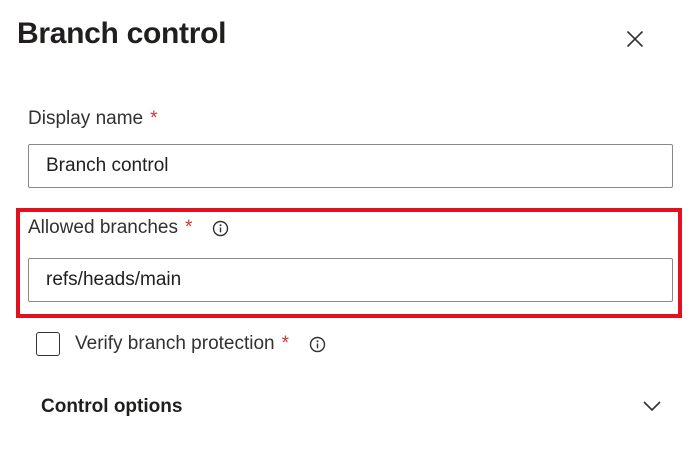 The image size is (690, 453). I want to click on allowed-branches-label-row: Allowed branches *, so click(128, 228).